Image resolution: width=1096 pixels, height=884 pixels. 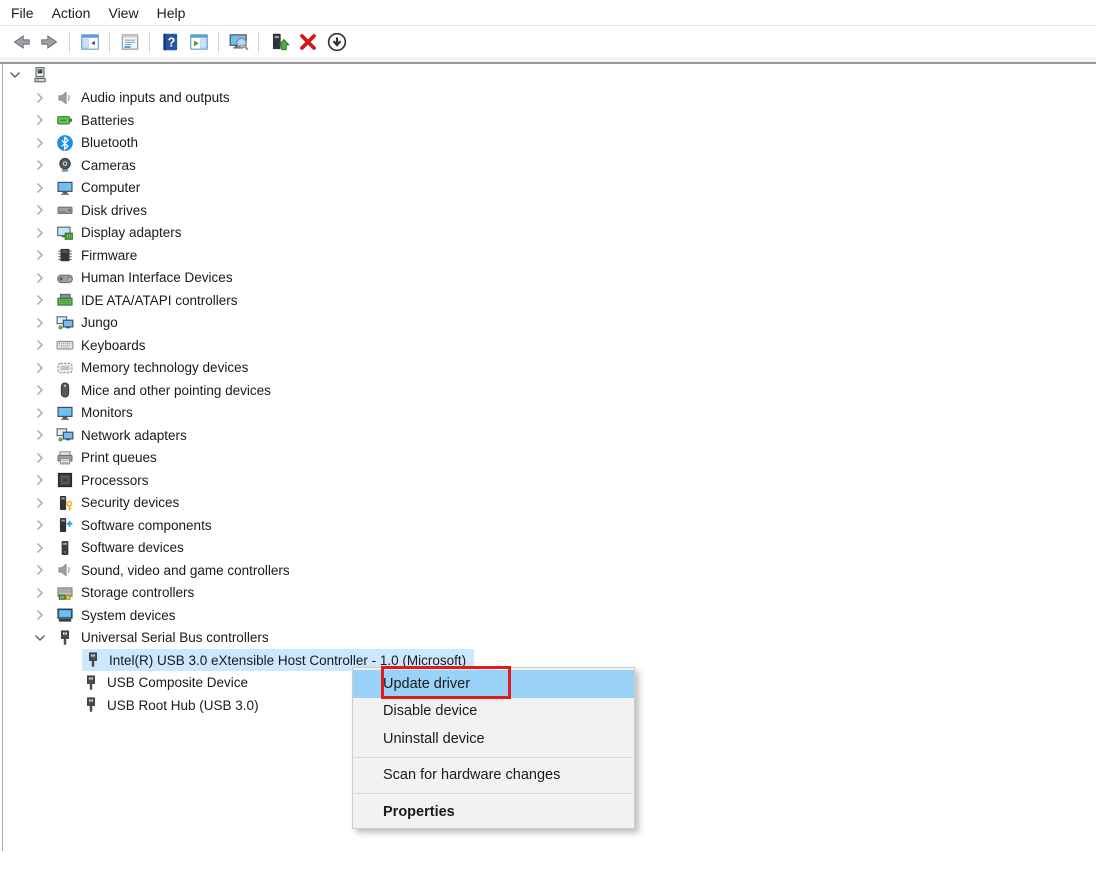 What do you see at coordinates (71, 13) in the screenshot?
I see `menubar-item-action: Action` at bounding box center [71, 13].